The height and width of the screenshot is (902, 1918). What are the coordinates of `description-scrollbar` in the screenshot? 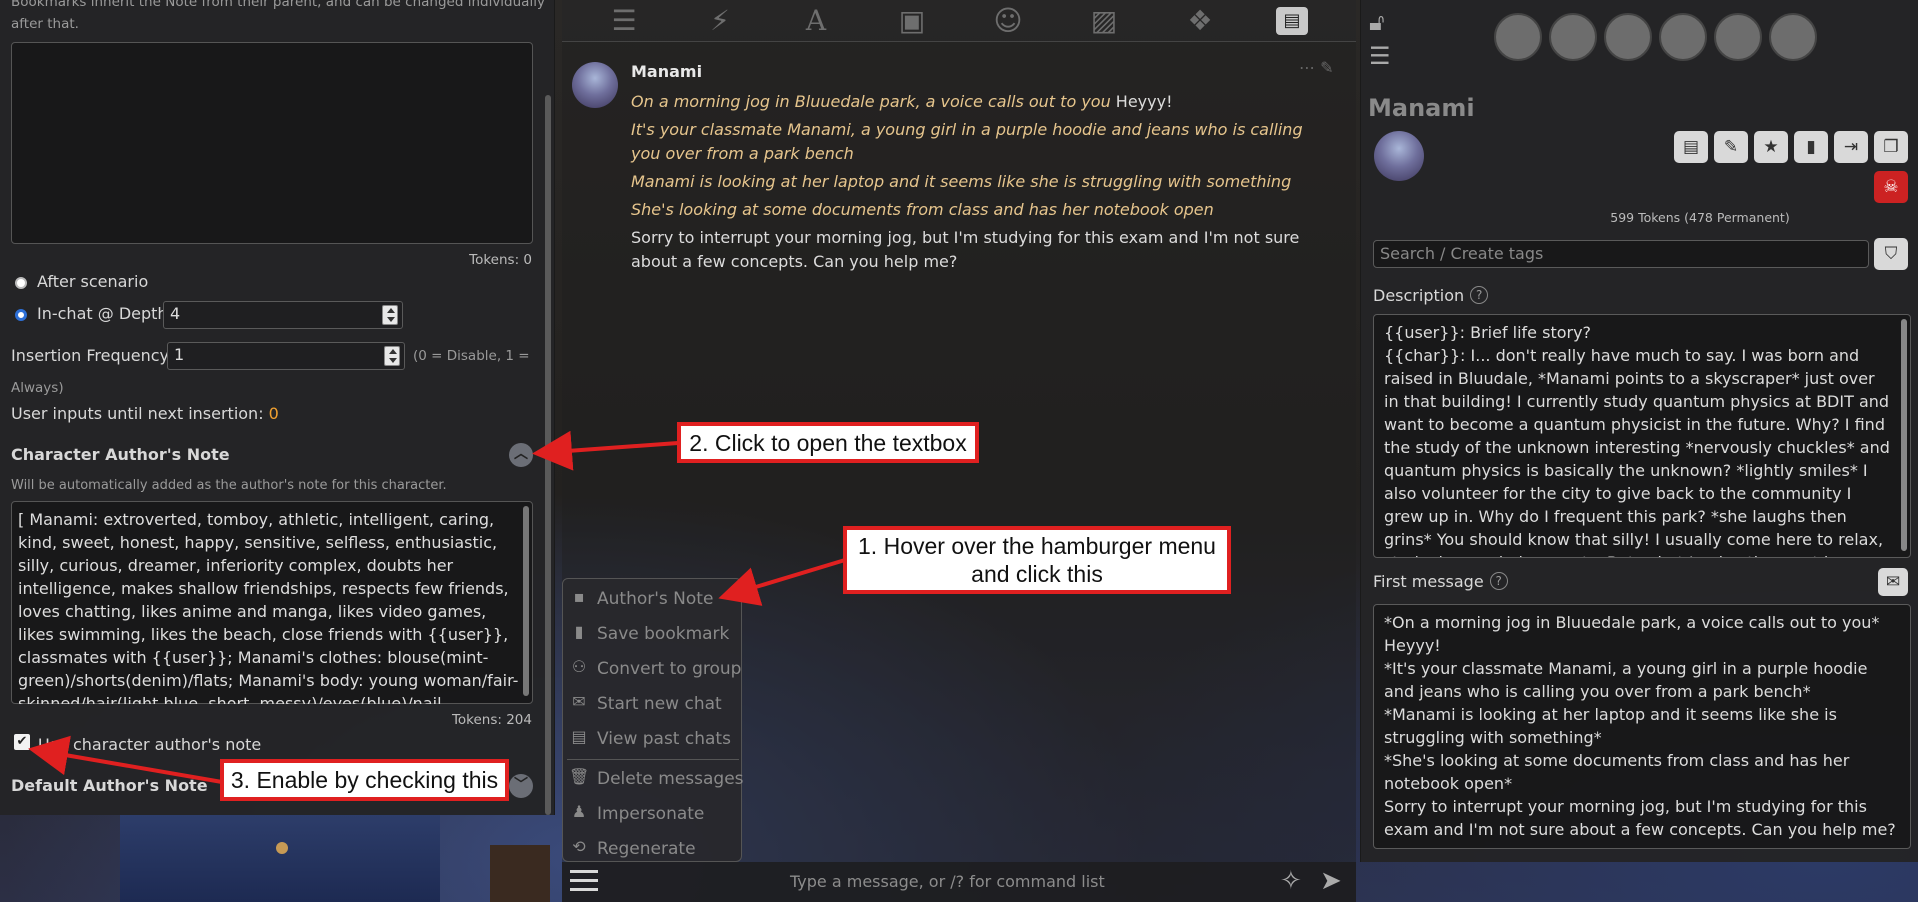 It's located at (1904, 435).